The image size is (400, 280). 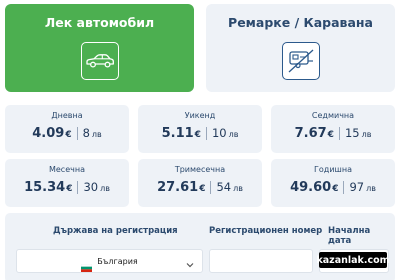 I want to click on vehicle-type-car-card: Лек автомобил, so click(x=99, y=48).